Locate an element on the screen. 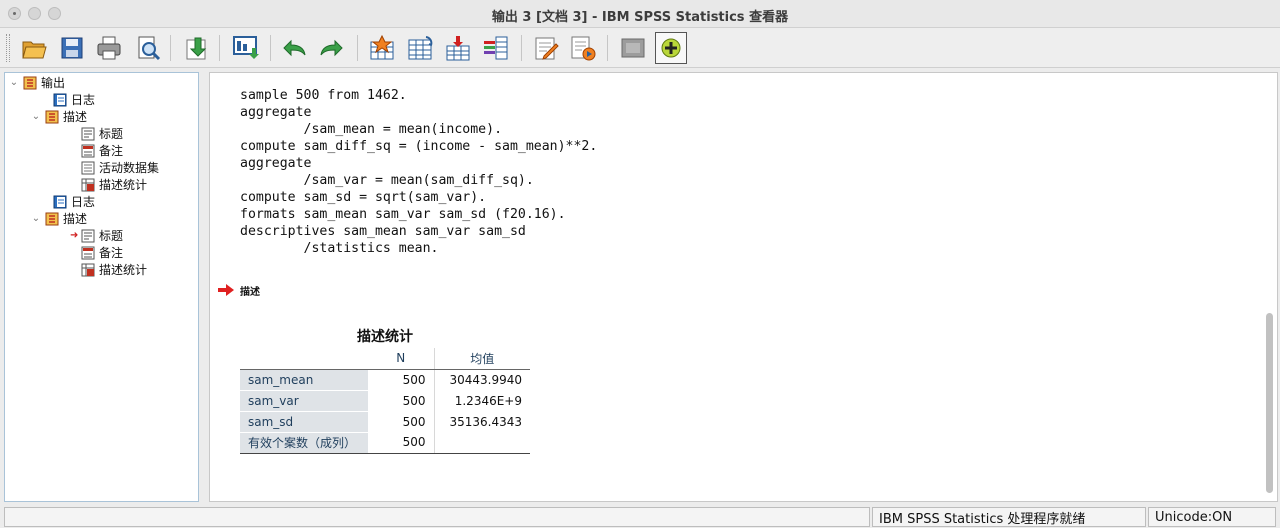 The width and height of the screenshot is (1280, 528). tree-node-label: 标题 is located at coordinates (111, 134).